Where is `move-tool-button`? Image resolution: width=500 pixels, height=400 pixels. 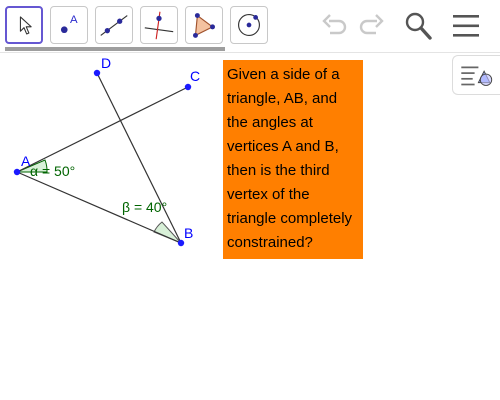
move-tool-button is located at coordinates (24, 25).